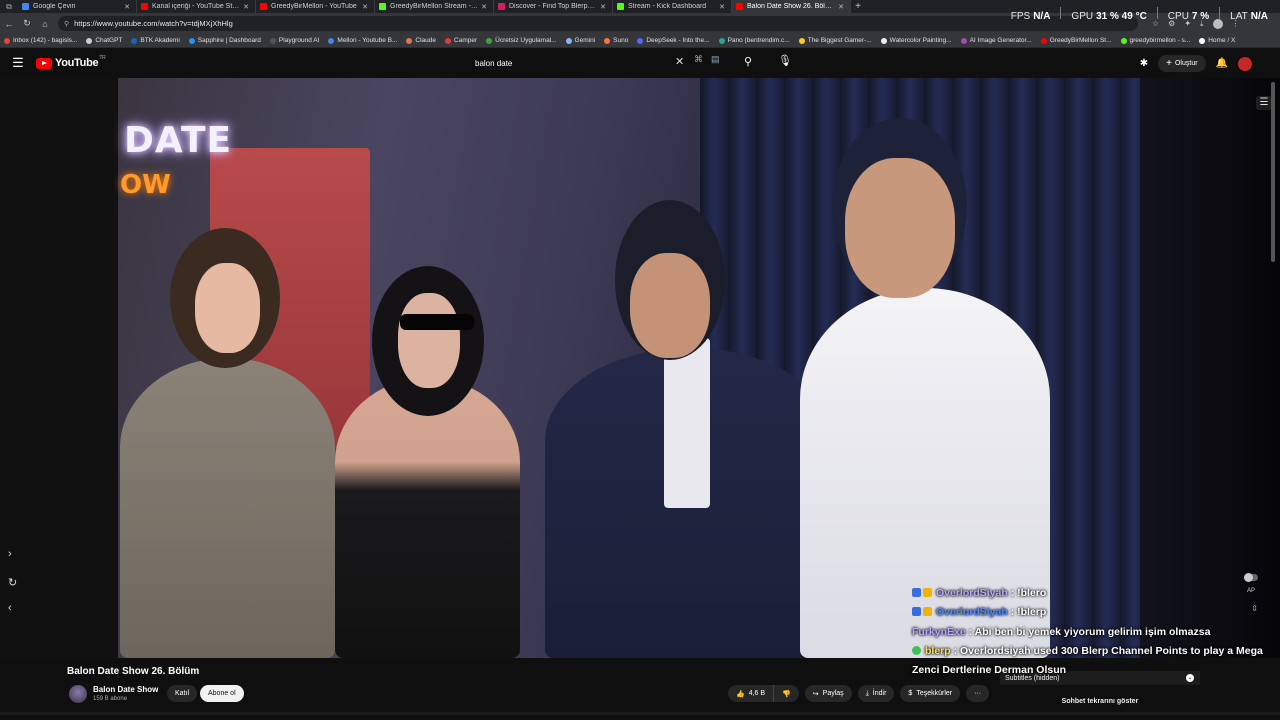  What do you see at coordinates (27, 23) in the screenshot?
I see `reload-icon: ↻` at bounding box center [27, 23].